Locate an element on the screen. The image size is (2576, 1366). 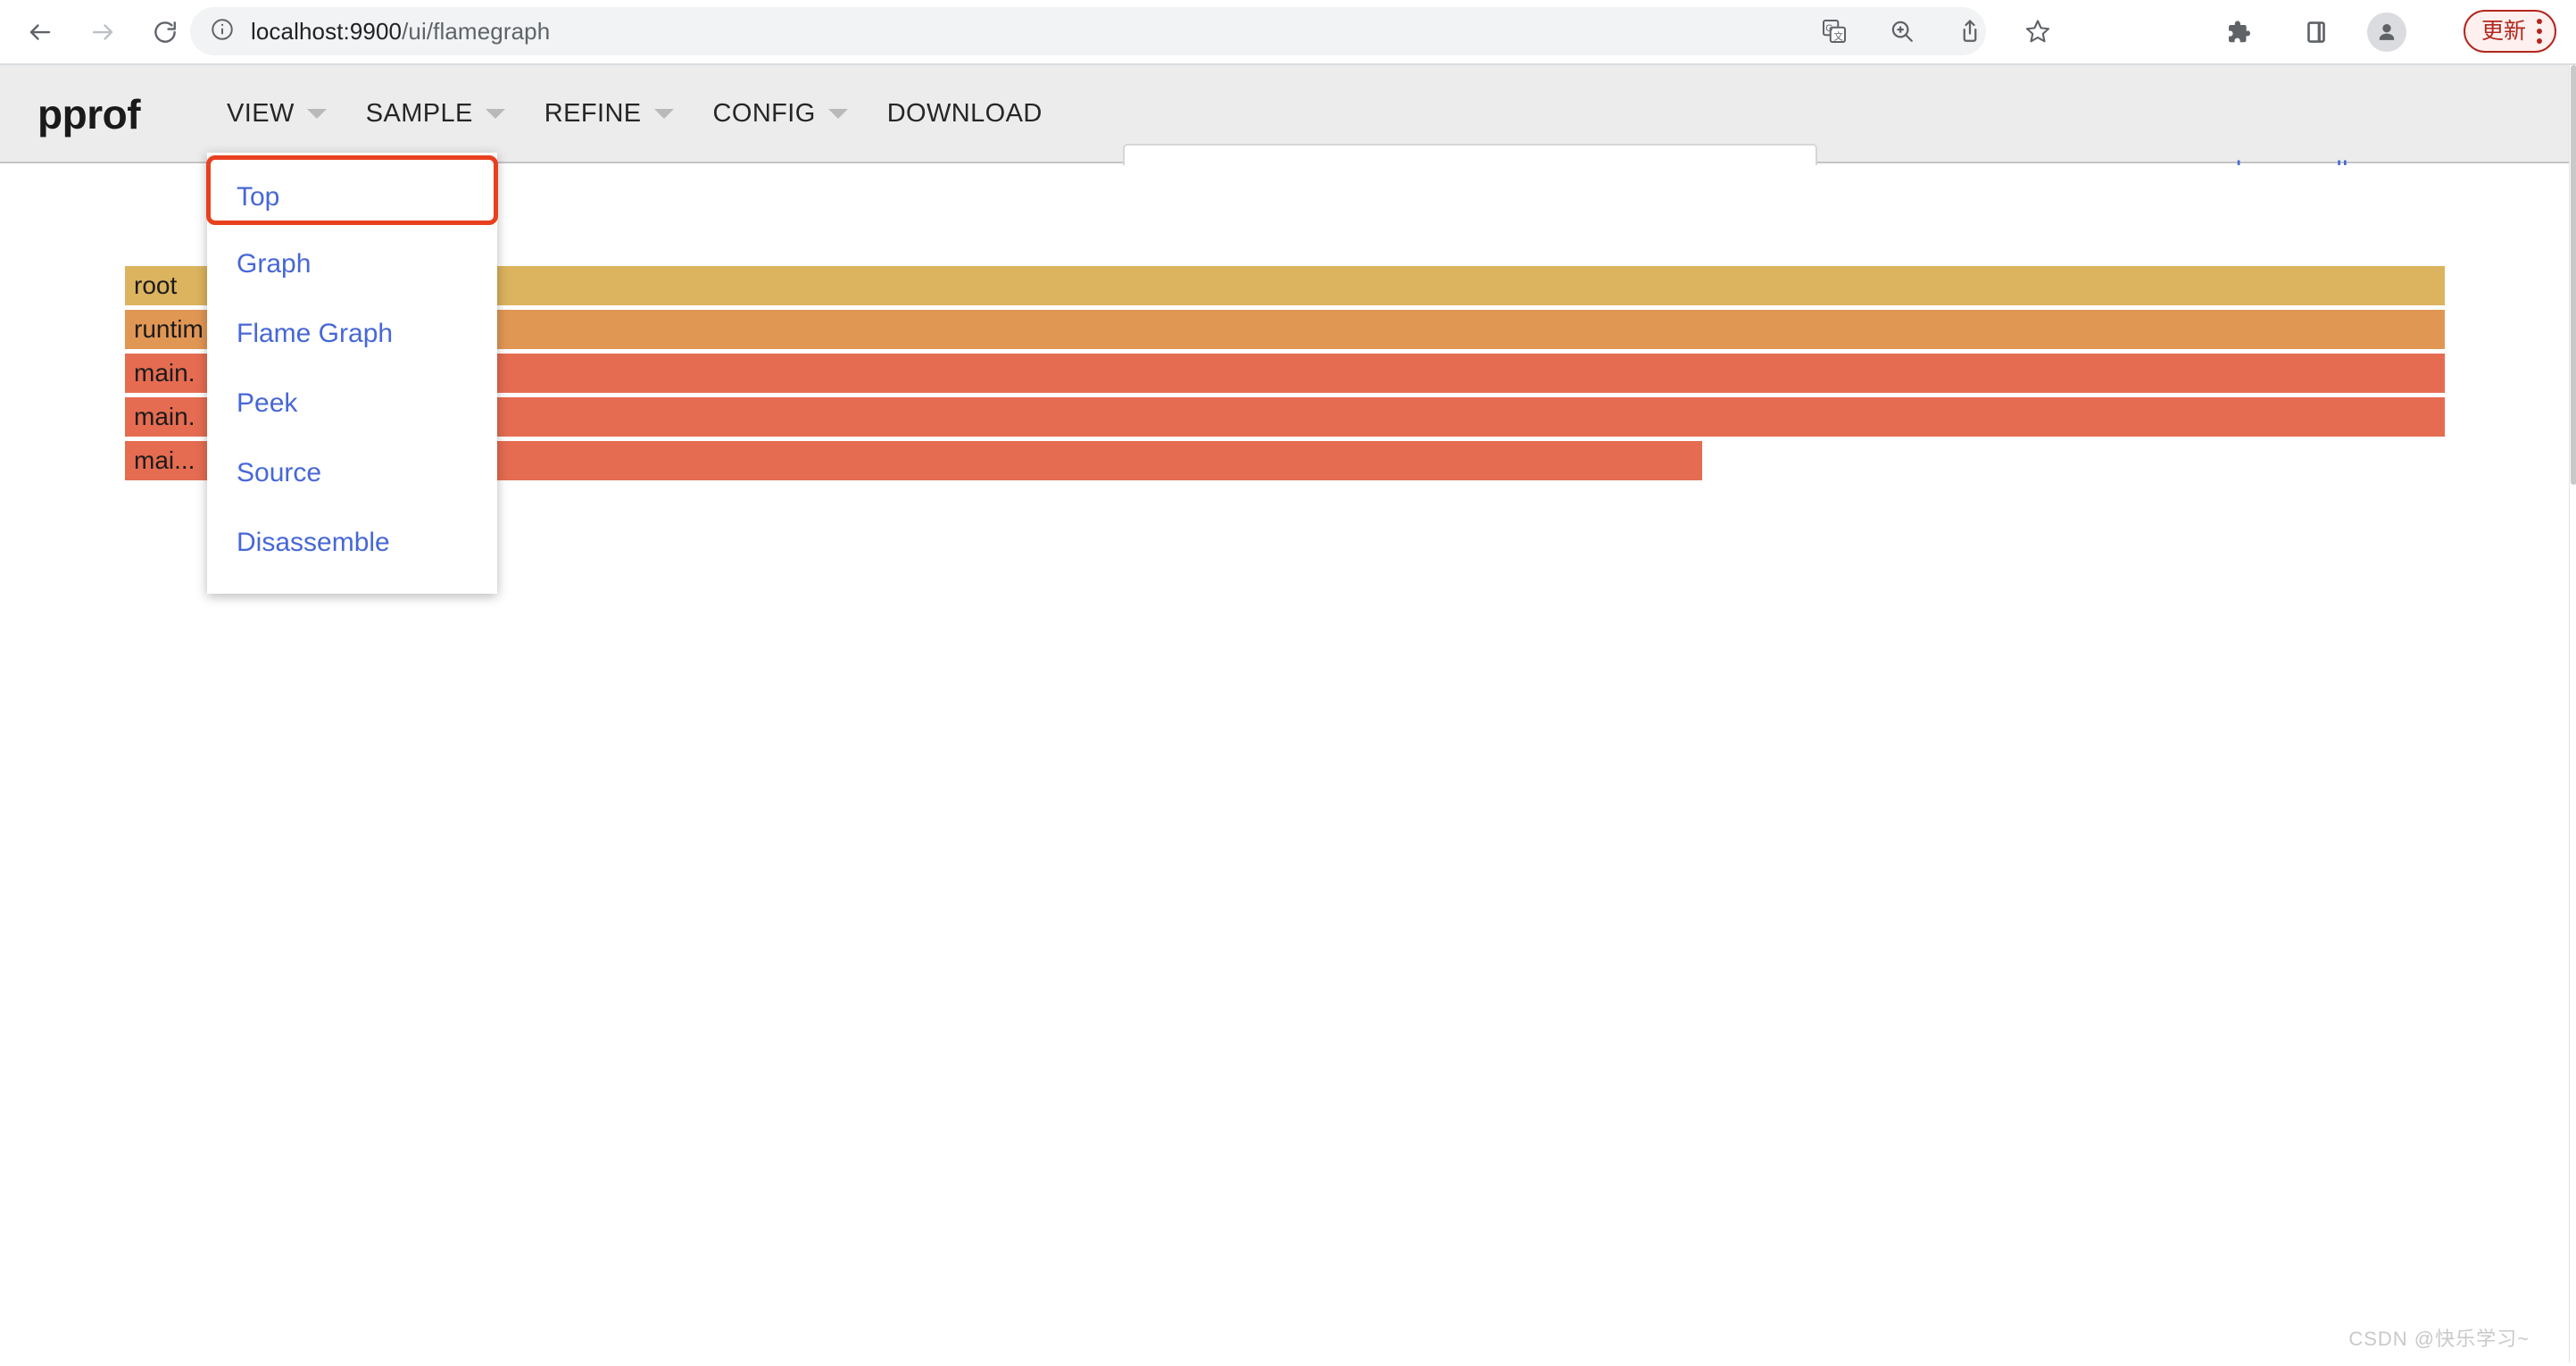
menu-download-label: DOWNLOAD is located at coordinates (965, 113).